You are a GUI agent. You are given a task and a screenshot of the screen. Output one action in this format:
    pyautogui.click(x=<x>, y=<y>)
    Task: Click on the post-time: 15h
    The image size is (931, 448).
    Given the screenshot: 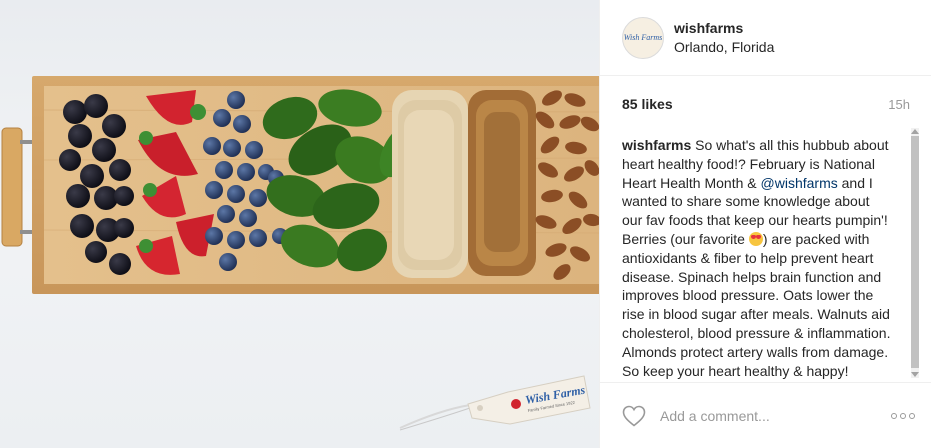 What is the action you would take?
    pyautogui.click(x=899, y=104)
    